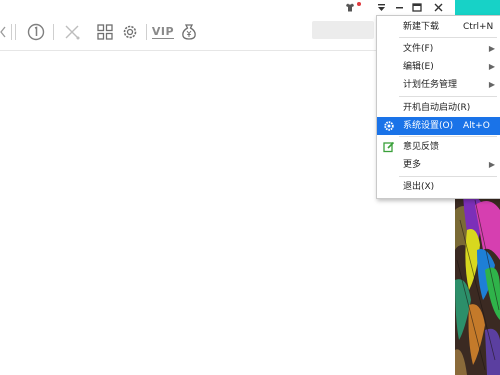 The width and height of the screenshot is (500, 375). I want to click on search-input, so click(343, 30).